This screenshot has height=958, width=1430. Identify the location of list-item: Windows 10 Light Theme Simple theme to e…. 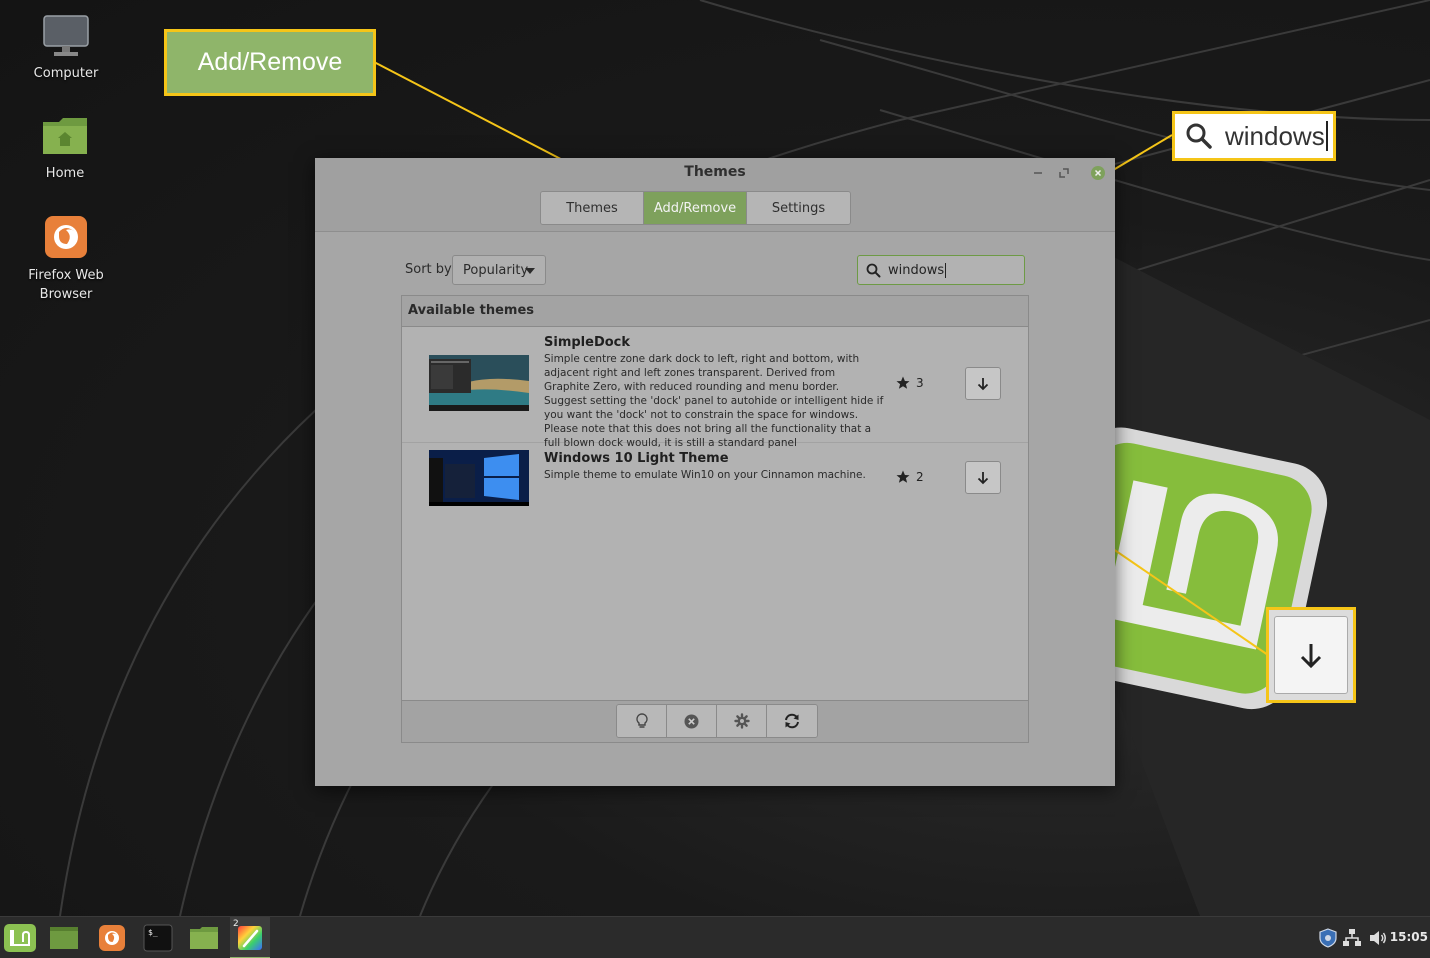
(715, 508).